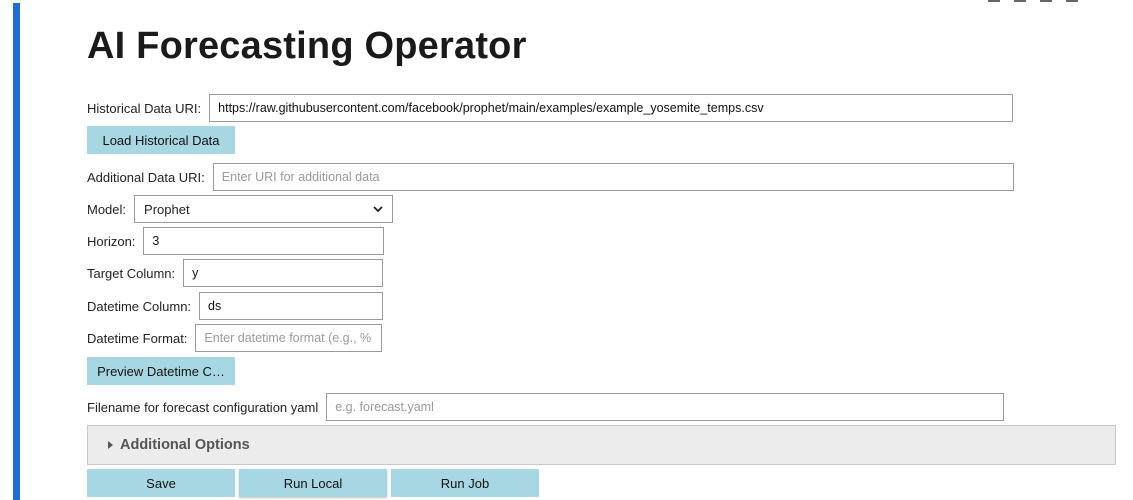 The height and width of the screenshot is (500, 1133). Describe the element at coordinates (203, 407) in the screenshot. I see `filename-label: Filename for forecast configuration yaml` at that location.